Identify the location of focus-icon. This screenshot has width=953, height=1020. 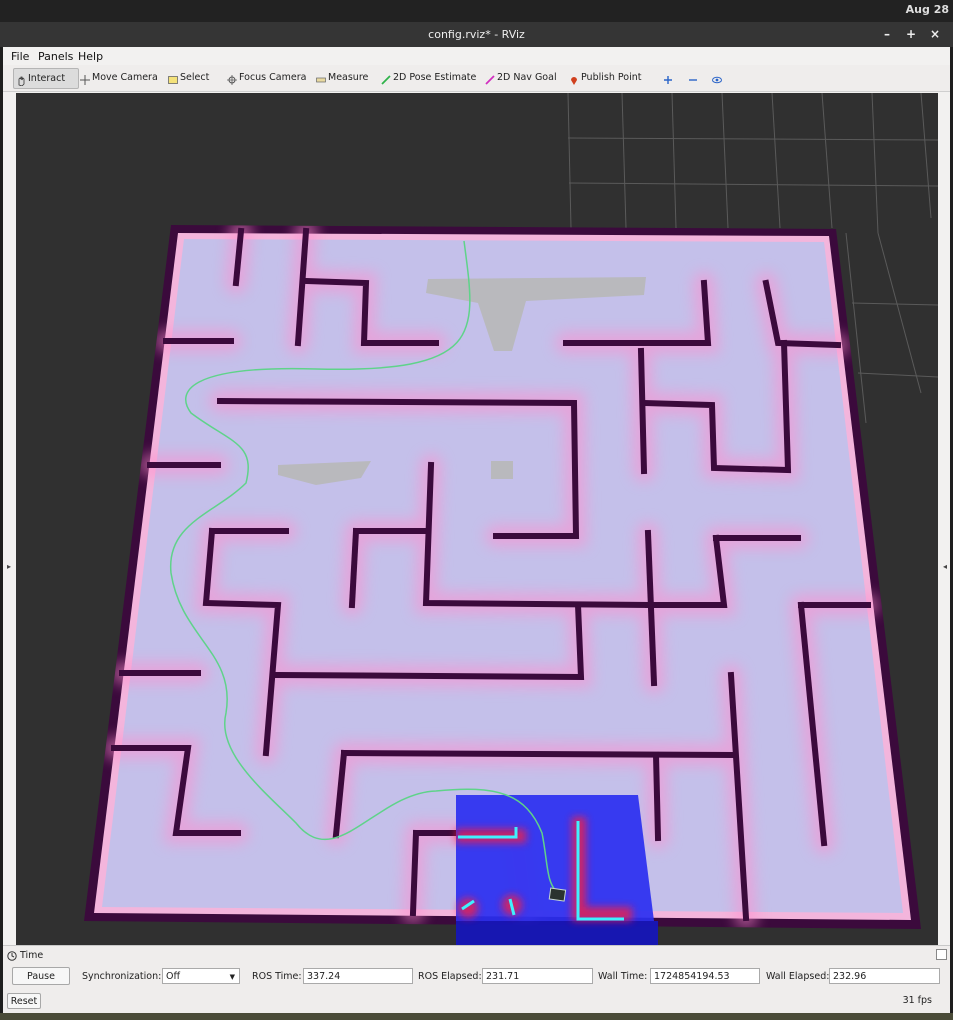
(232, 79).